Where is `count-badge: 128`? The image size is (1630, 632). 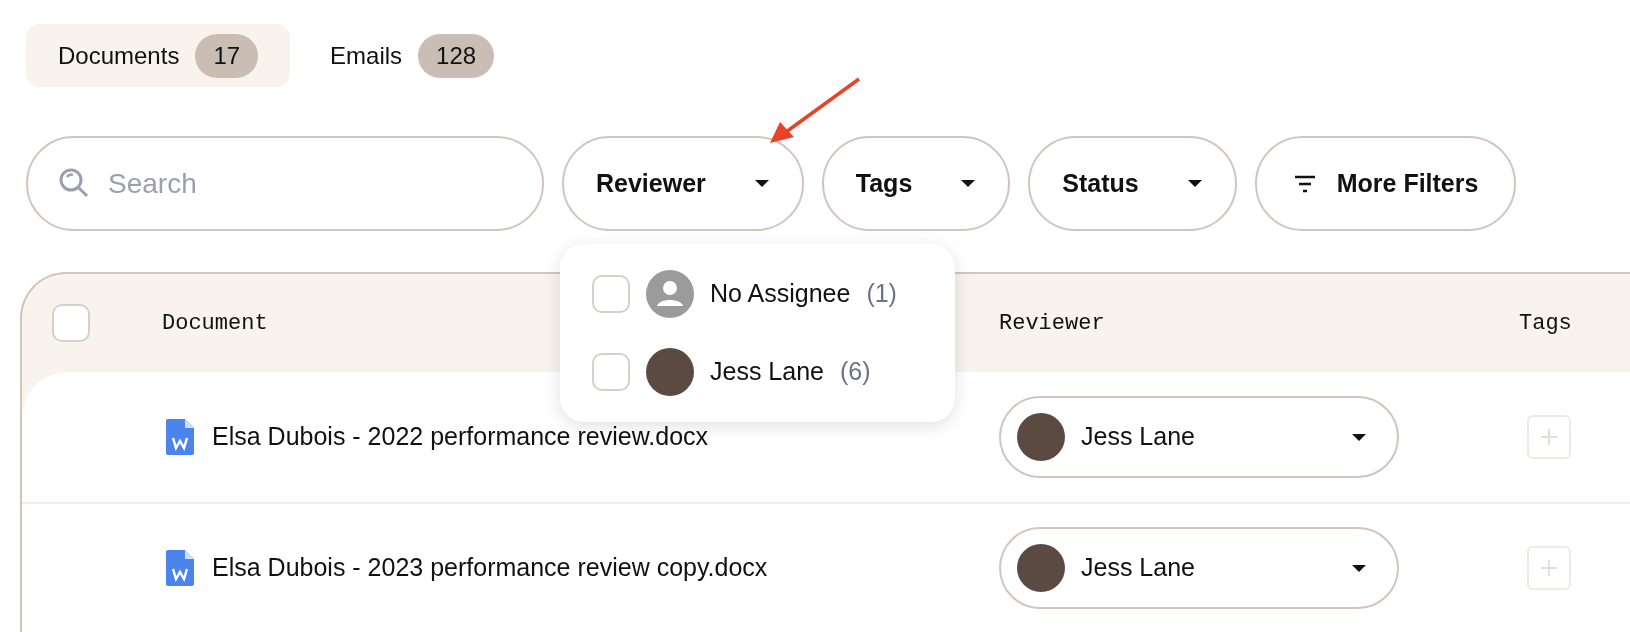
count-badge: 128 is located at coordinates (456, 55).